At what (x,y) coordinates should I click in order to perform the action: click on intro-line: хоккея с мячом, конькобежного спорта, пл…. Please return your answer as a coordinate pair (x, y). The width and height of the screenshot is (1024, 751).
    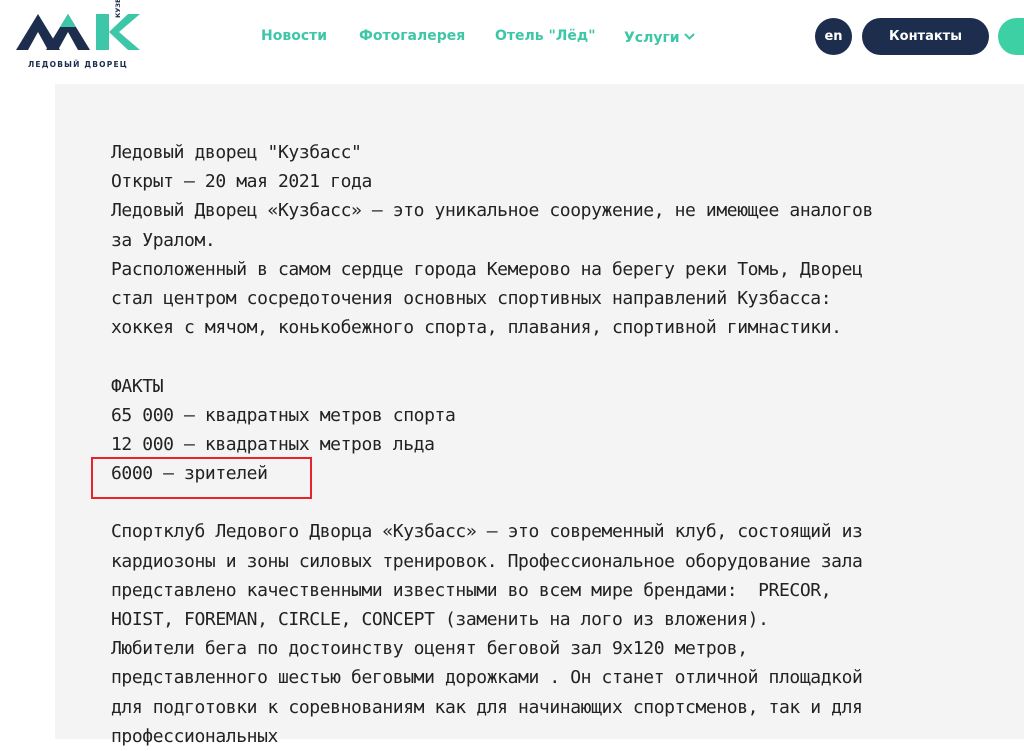
    Looking at the image, I should click on (476, 328).